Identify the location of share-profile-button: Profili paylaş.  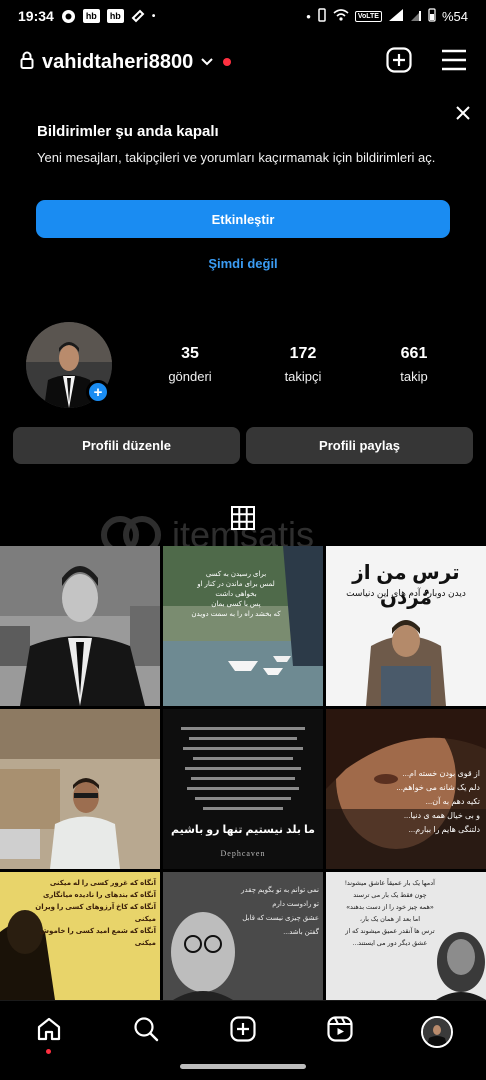
(359, 445).